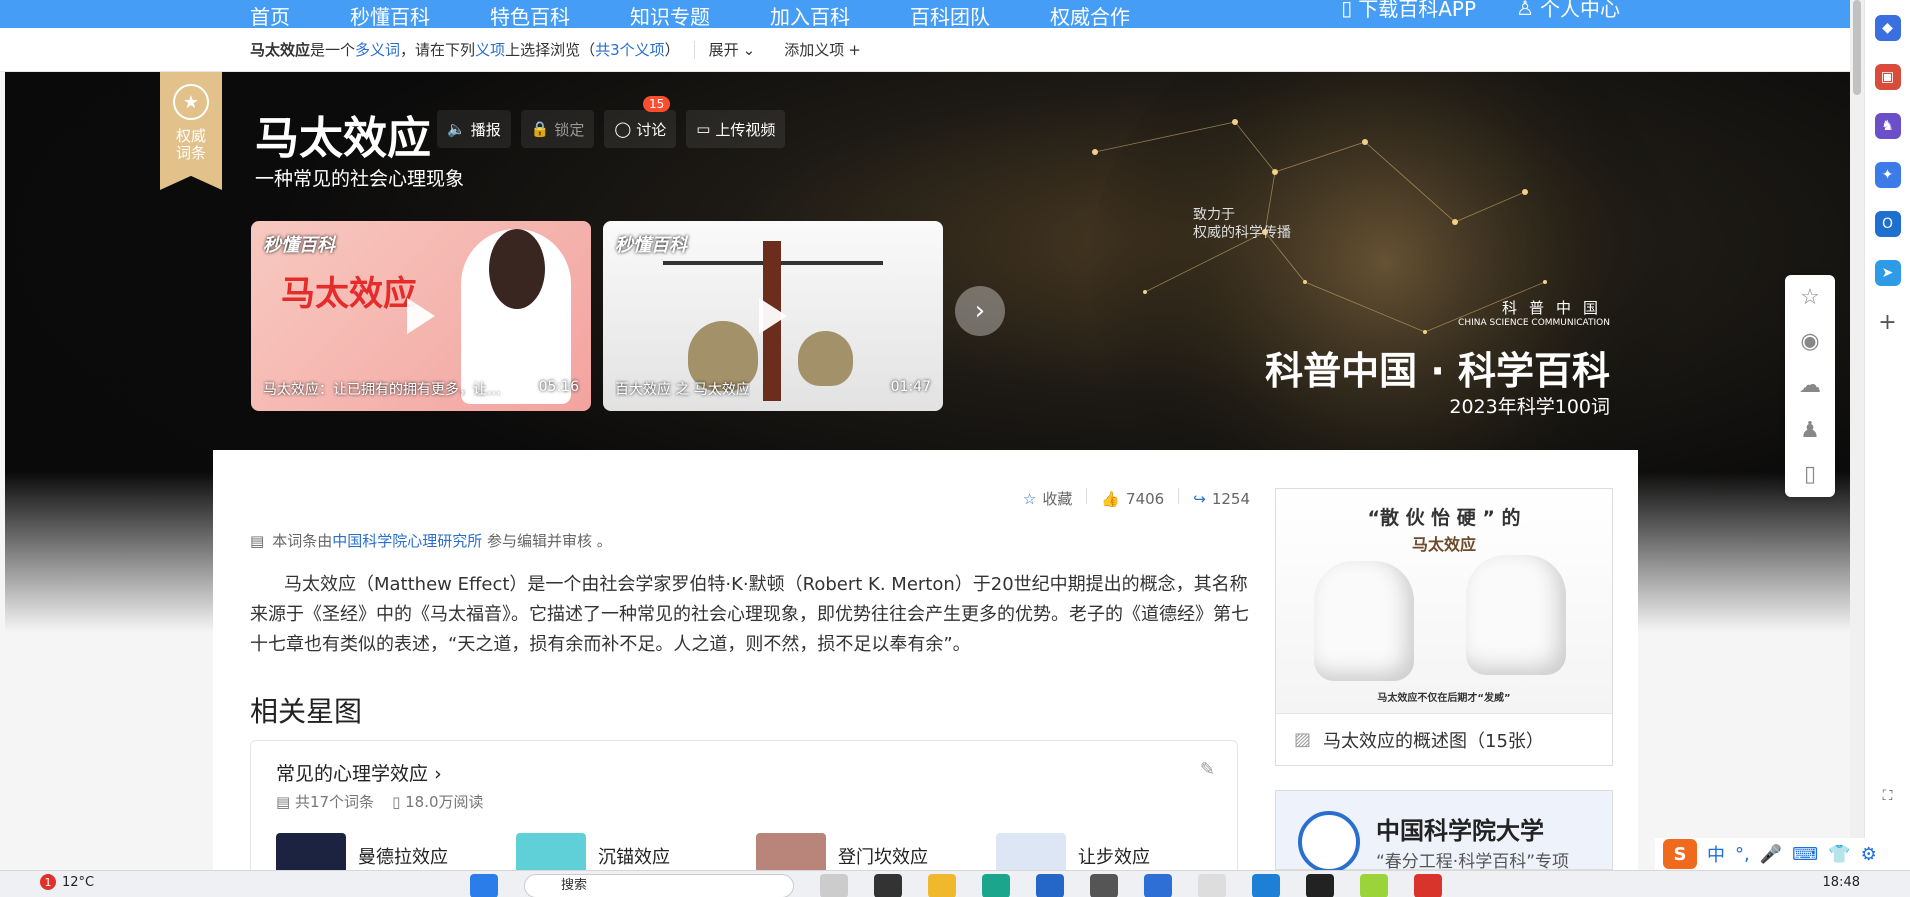  Describe the element at coordinates (656, 104) in the screenshot. I see `discuss-count-badge: 15` at that location.